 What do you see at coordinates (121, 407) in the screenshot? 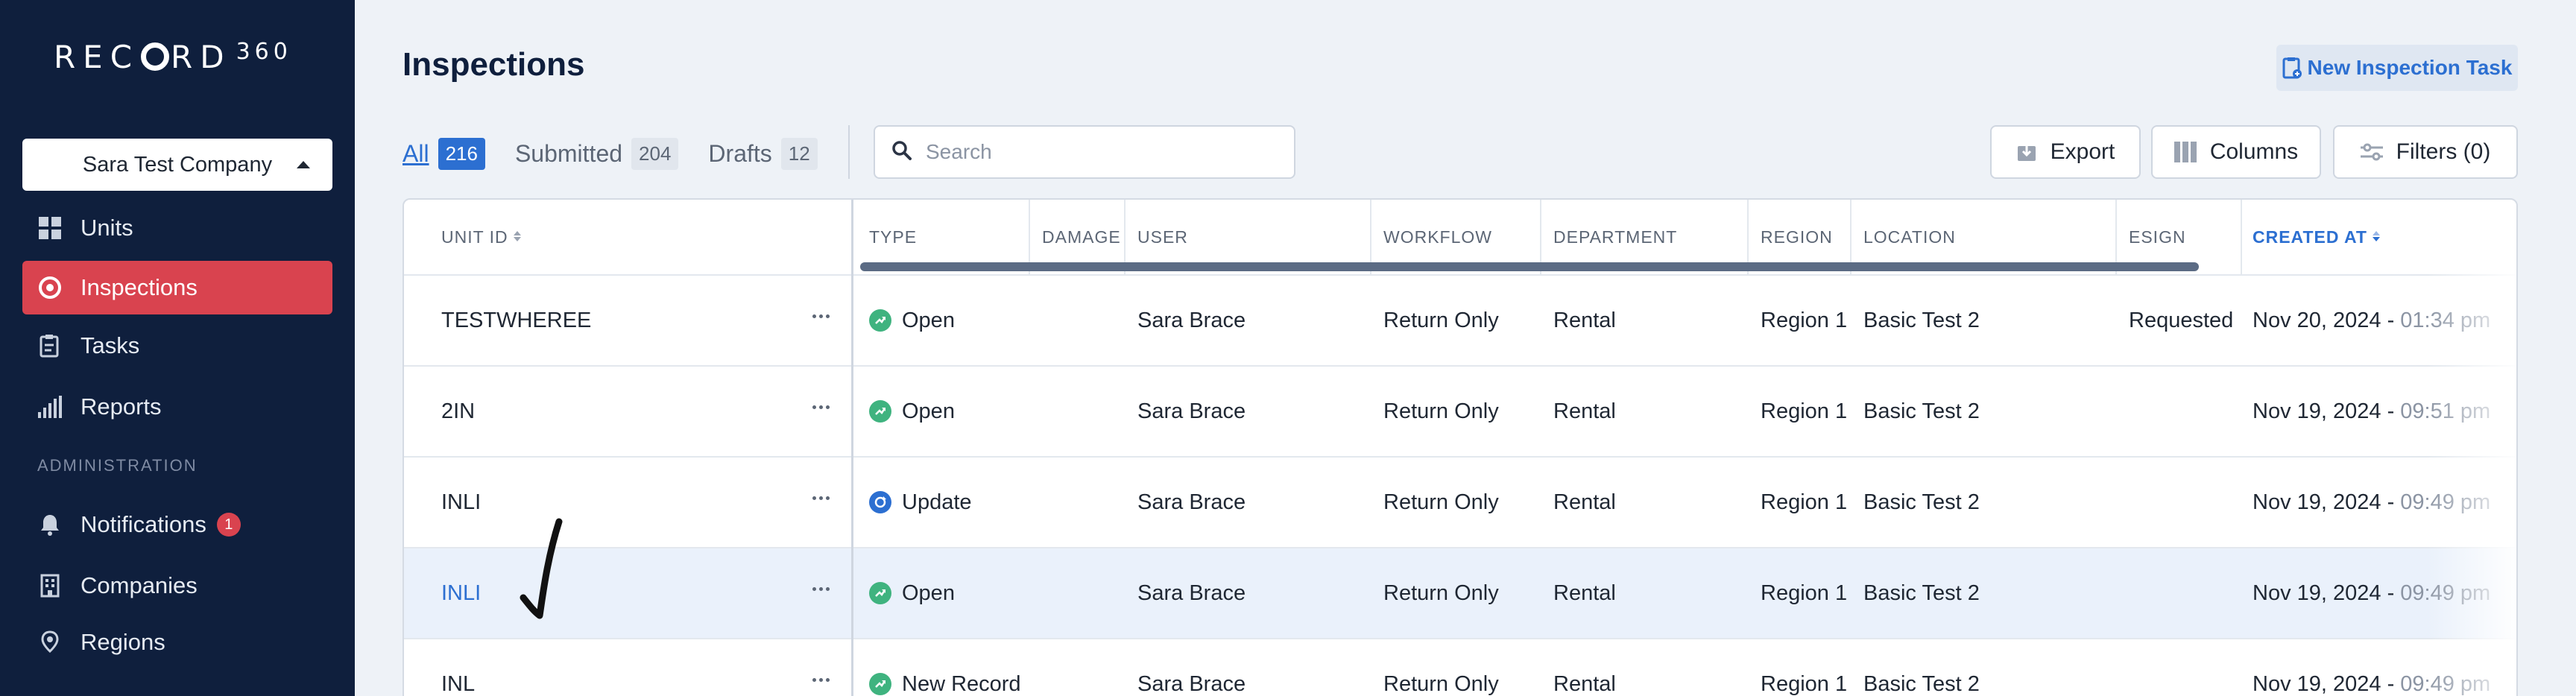
I see `sidebar-item-label: Reports` at bounding box center [121, 407].